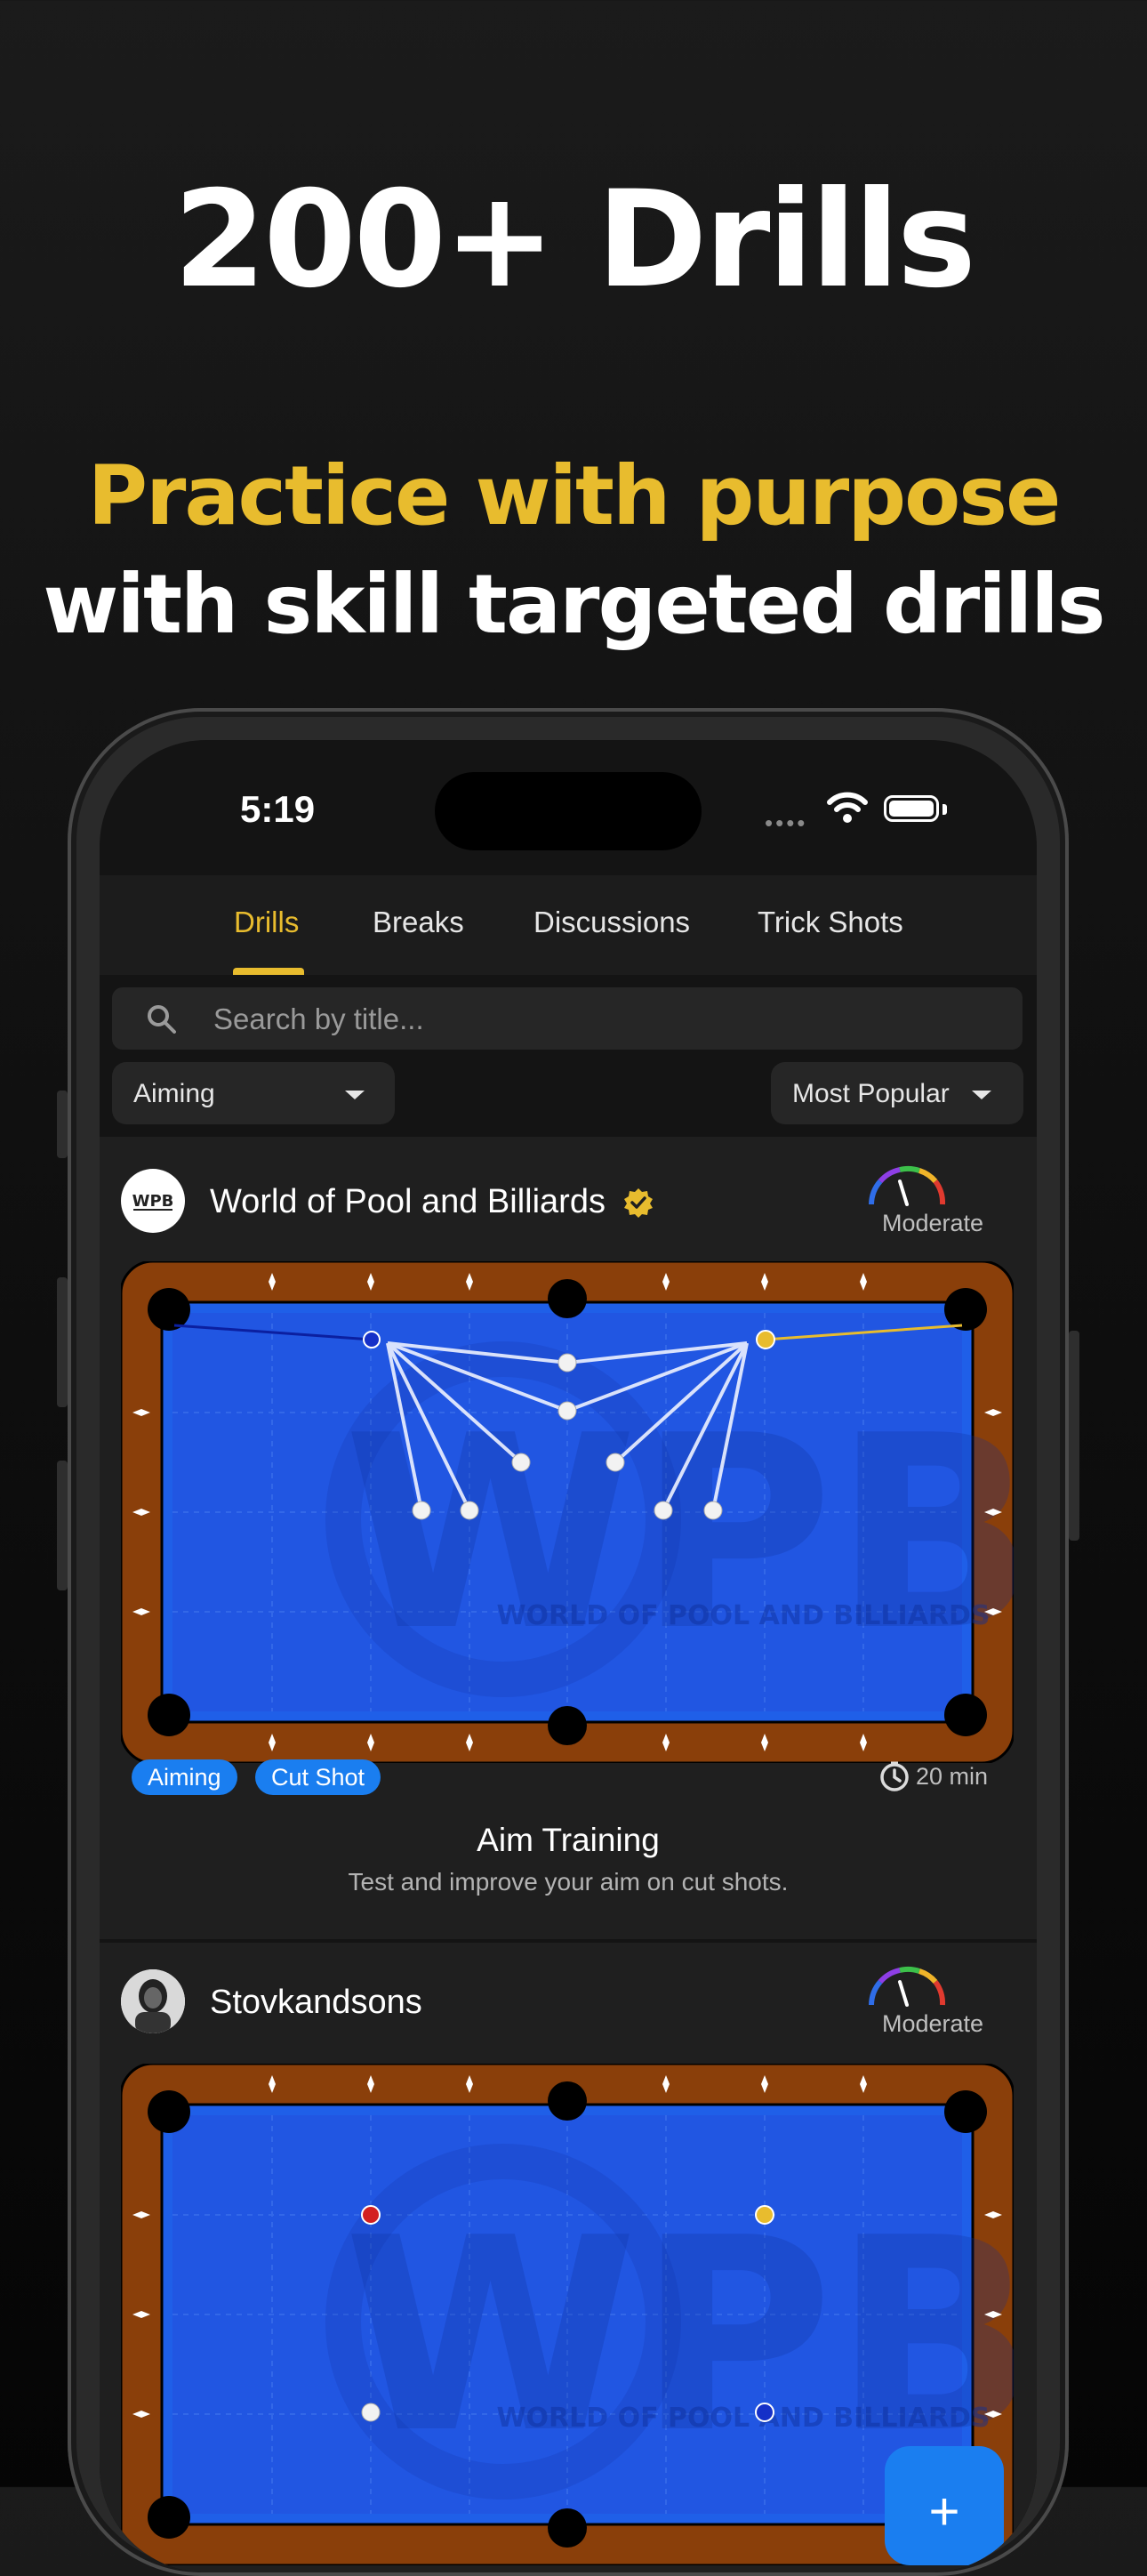 This screenshot has height=2576, width=1147. I want to click on tab-breaks: Breaks, so click(418, 922).